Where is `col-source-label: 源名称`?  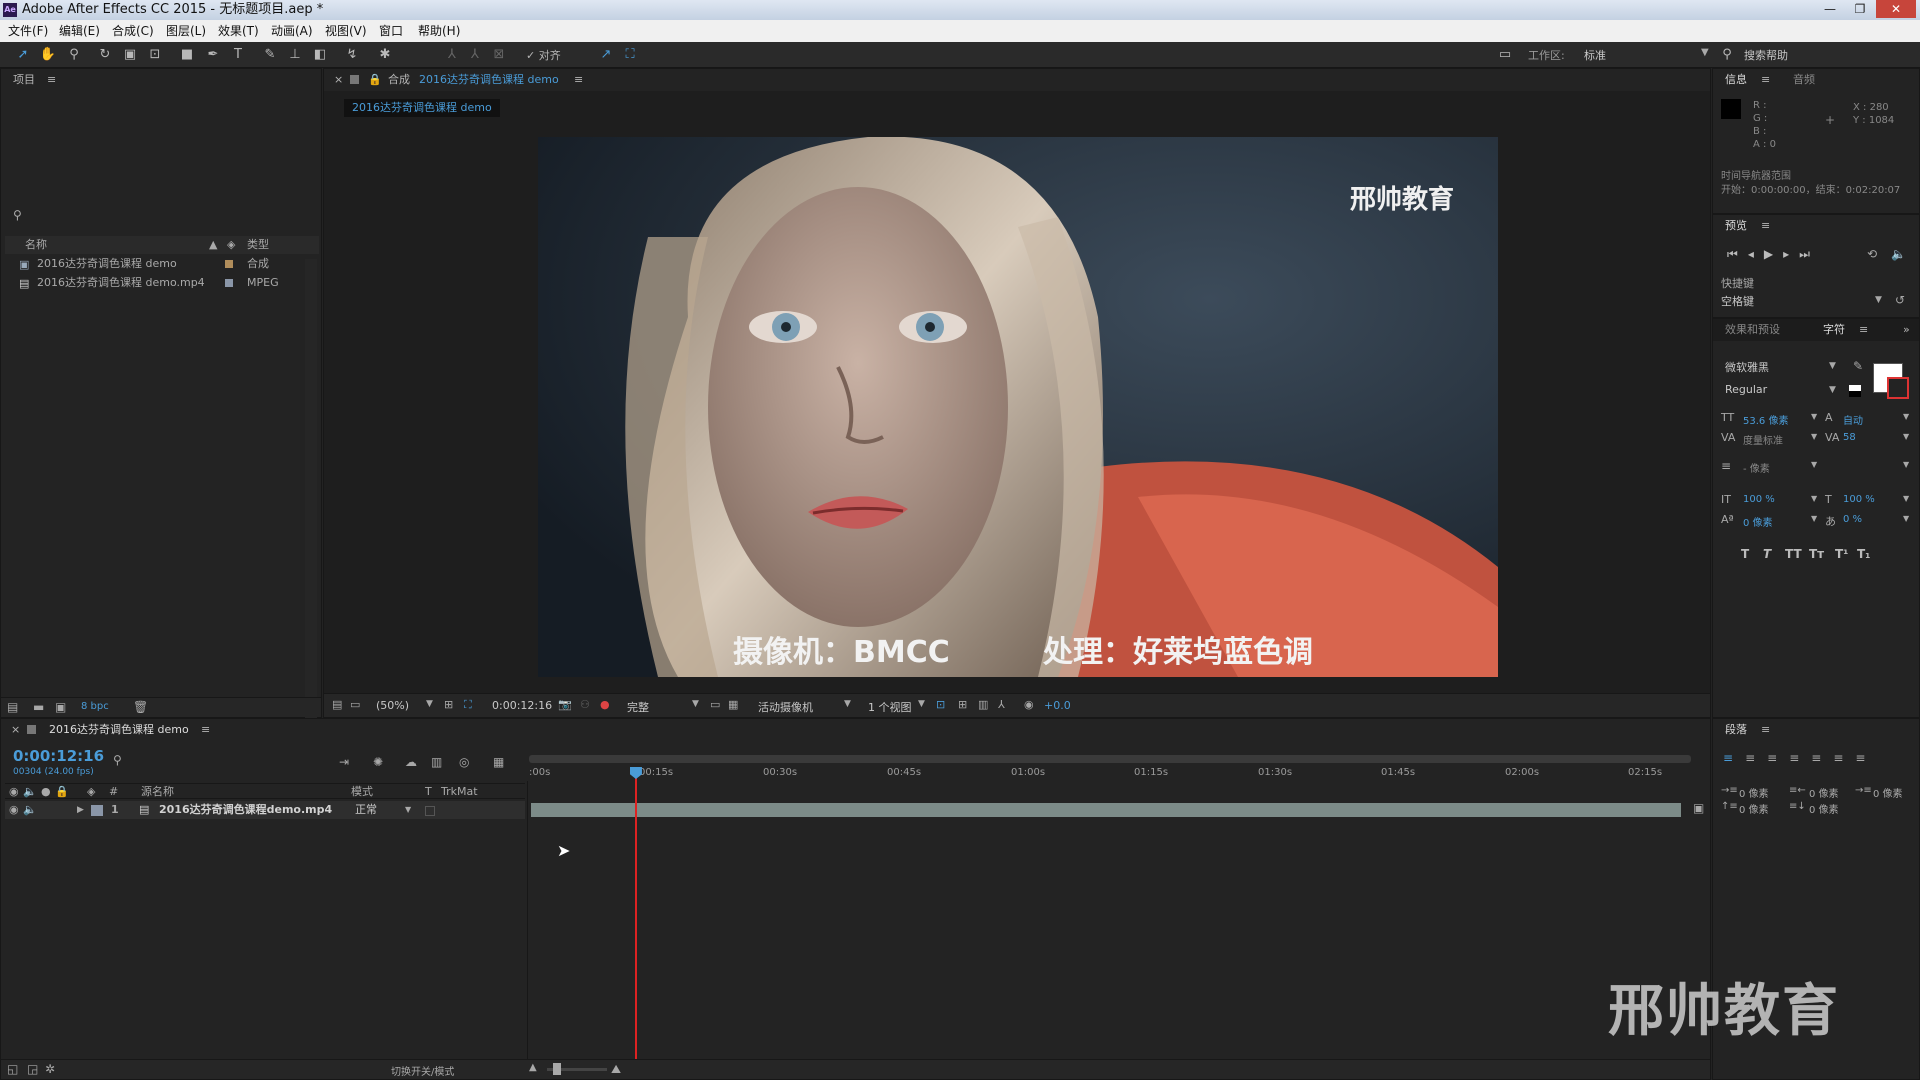
col-source-label: 源名称 is located at coordinates (157, 792).